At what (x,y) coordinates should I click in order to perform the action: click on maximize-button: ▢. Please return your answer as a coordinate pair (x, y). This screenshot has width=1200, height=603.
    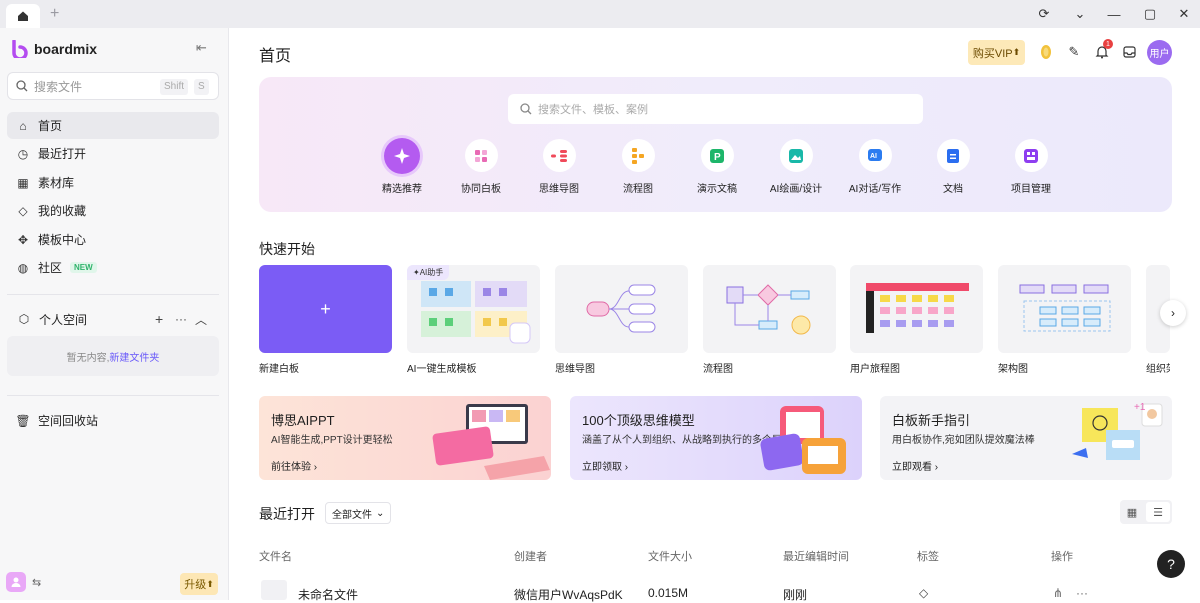
    Looking at the image, I should click on (1150, 14).